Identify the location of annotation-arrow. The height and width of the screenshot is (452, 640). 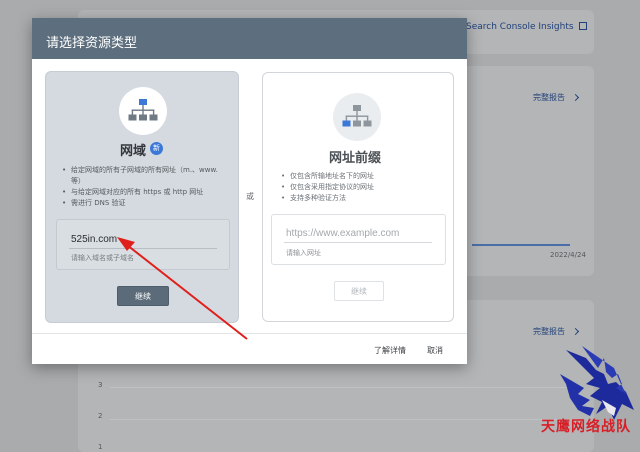
(182, 288).